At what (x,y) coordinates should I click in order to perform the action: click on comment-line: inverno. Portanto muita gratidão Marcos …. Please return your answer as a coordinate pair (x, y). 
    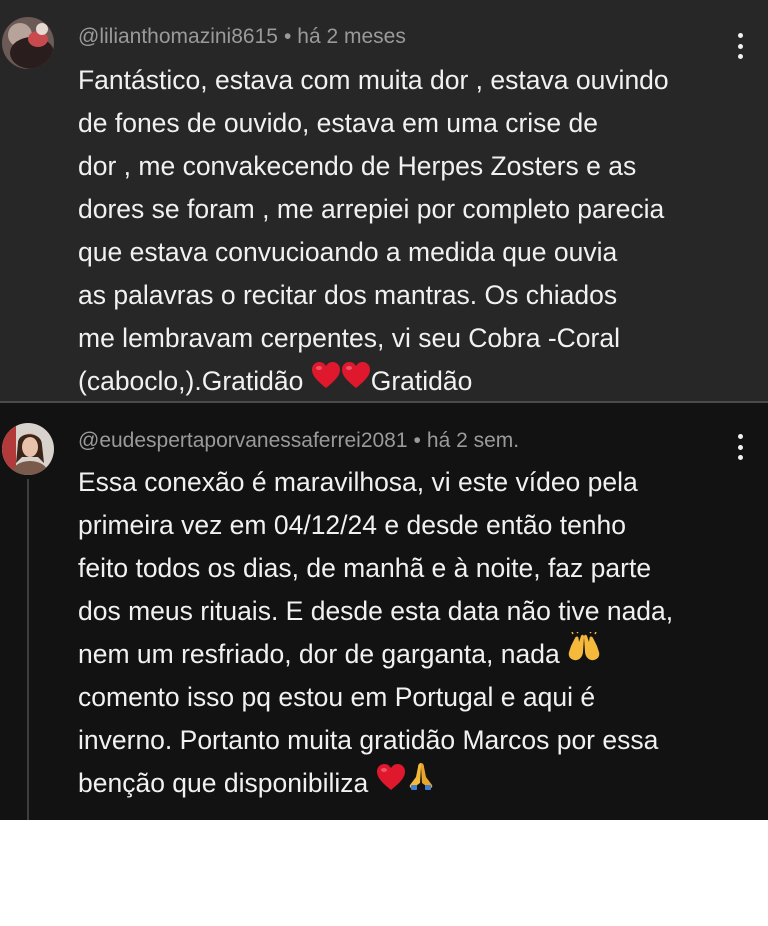
    Looking at the image, I should click on (368, 740).